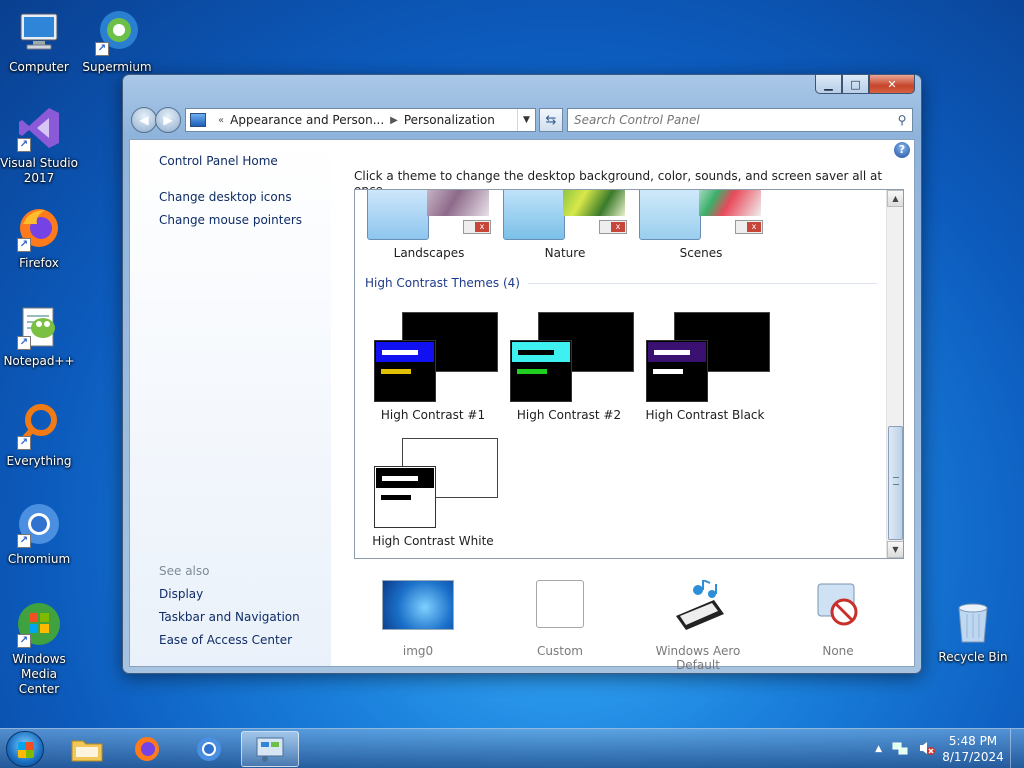  I want to click on desktop-icon-visual-studio: ↗ Visual Studio 2017, so click(39, 145).